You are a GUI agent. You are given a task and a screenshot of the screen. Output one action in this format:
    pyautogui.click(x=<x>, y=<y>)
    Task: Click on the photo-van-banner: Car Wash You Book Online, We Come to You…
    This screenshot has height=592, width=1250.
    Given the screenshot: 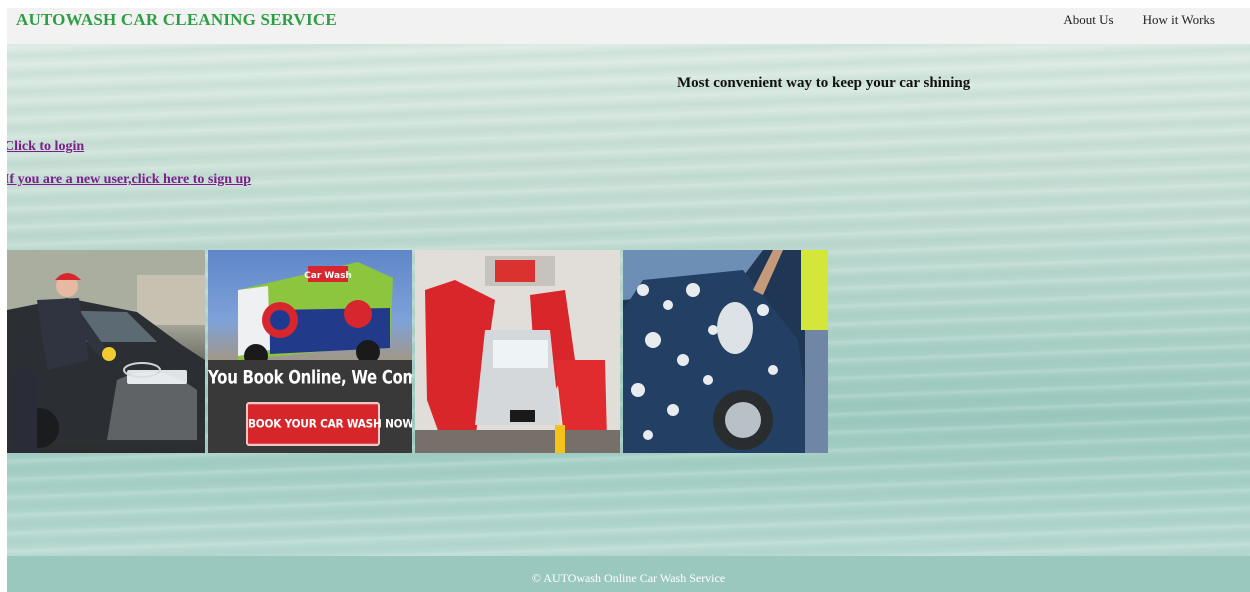 What is the action you would take?
    pyautogui.click(x=310, y=351)
    